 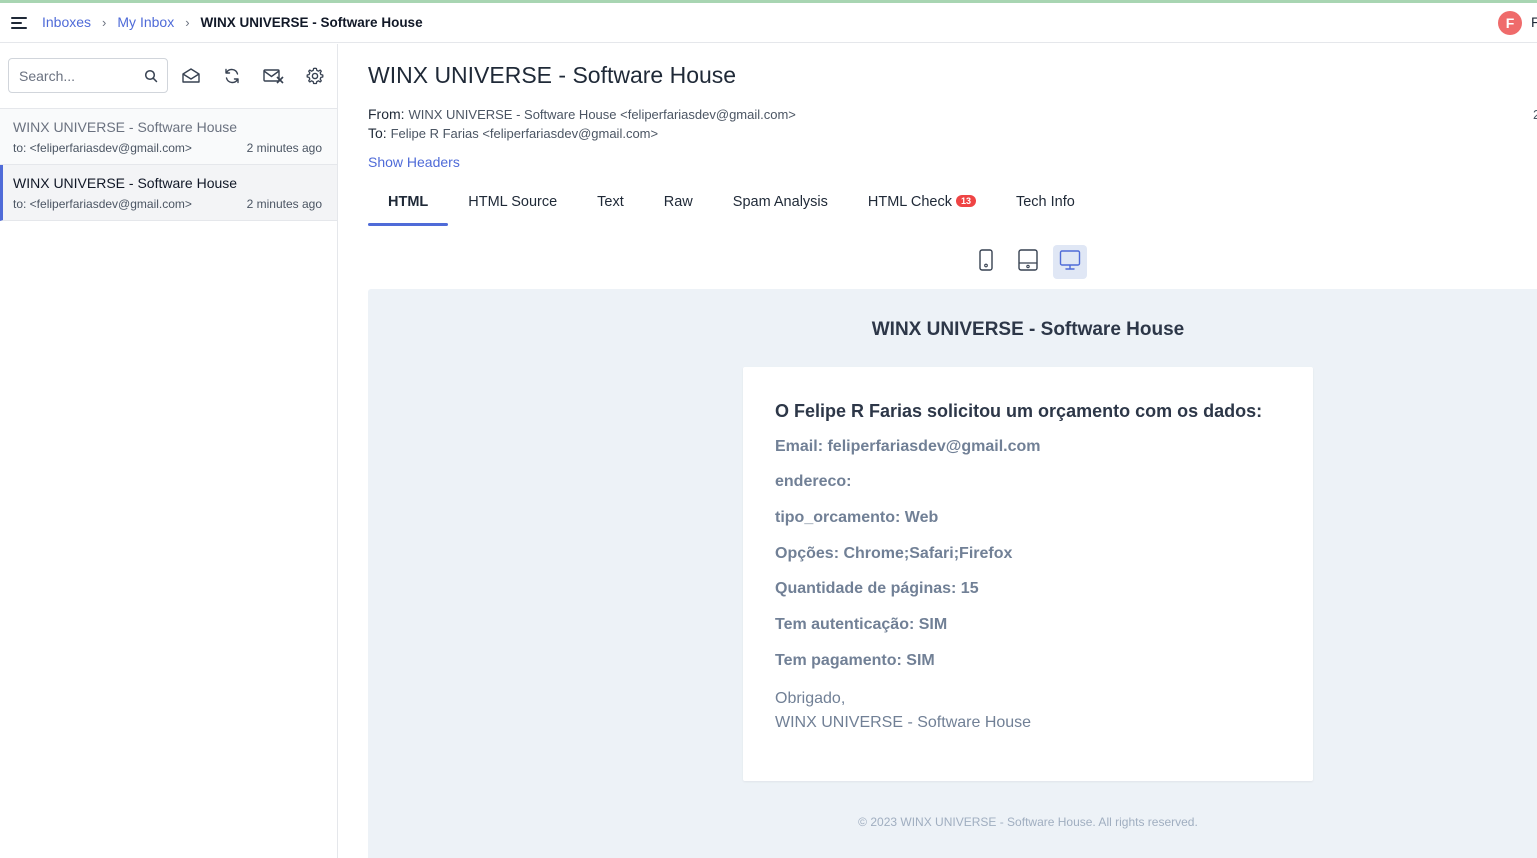 I want to click on preview-signoff: Obrigado, WINX UNIVERSE - Software House, so click(x=903, y=711).